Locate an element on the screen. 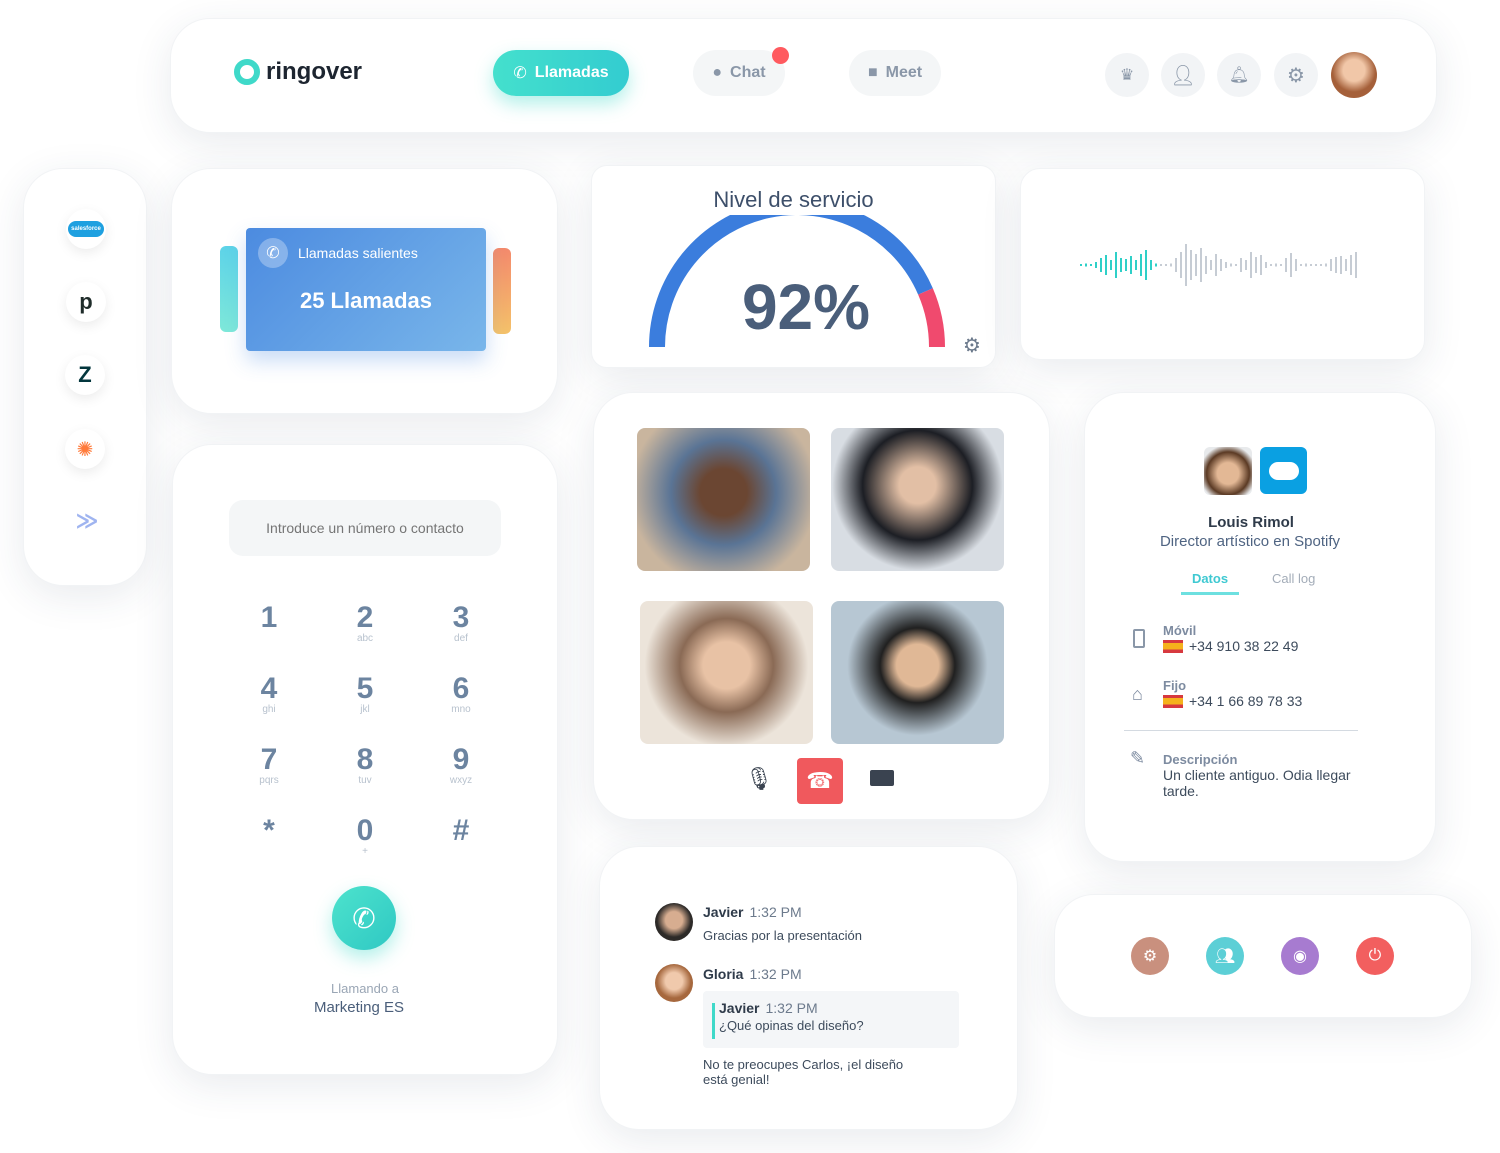  contact-photo is located at coordinates (1228, 471).